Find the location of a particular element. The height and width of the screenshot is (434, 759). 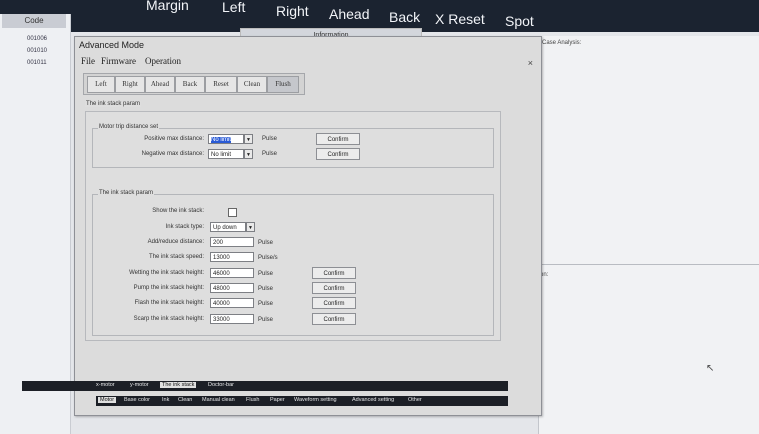

show-ink-stack-label: Show the ink stack: is located at coordinates (178, 211).